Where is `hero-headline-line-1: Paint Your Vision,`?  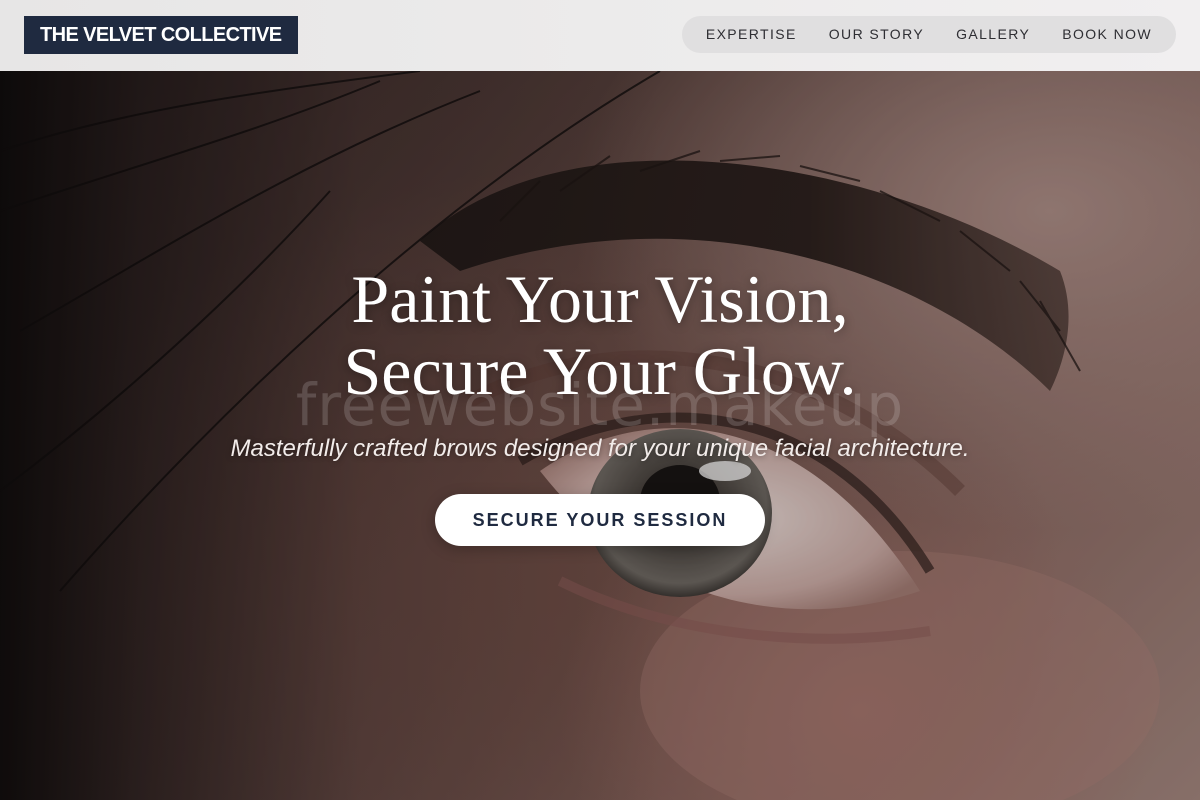 hero-headline-line-1: Paint Your Vision, is located at coordinates (600, 299).